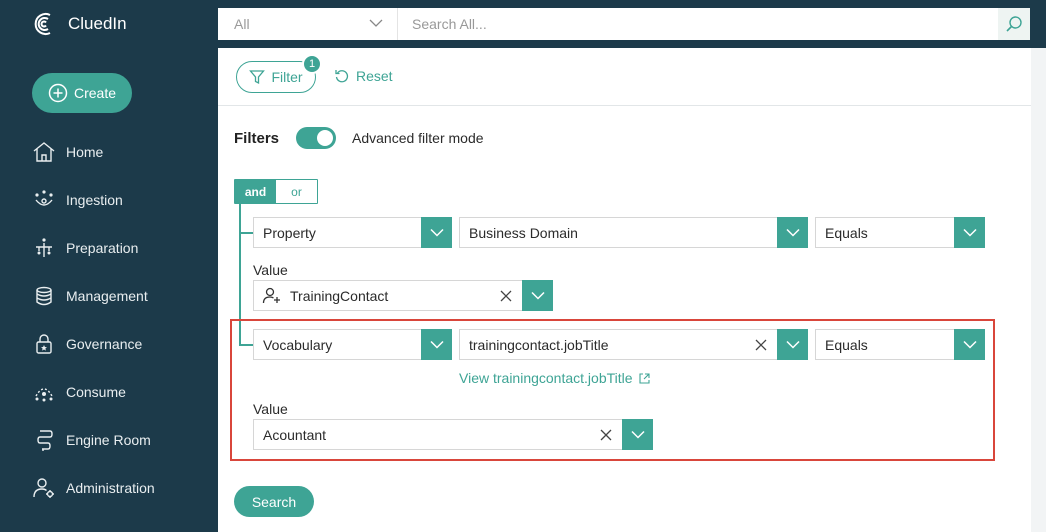 The height and width of the screenshot is (532, 1046). What do you see at coordinates (94, 200) in the screenshot?
I see `sidebar-item-label: Ingestion` at bounding box center [94, 200].